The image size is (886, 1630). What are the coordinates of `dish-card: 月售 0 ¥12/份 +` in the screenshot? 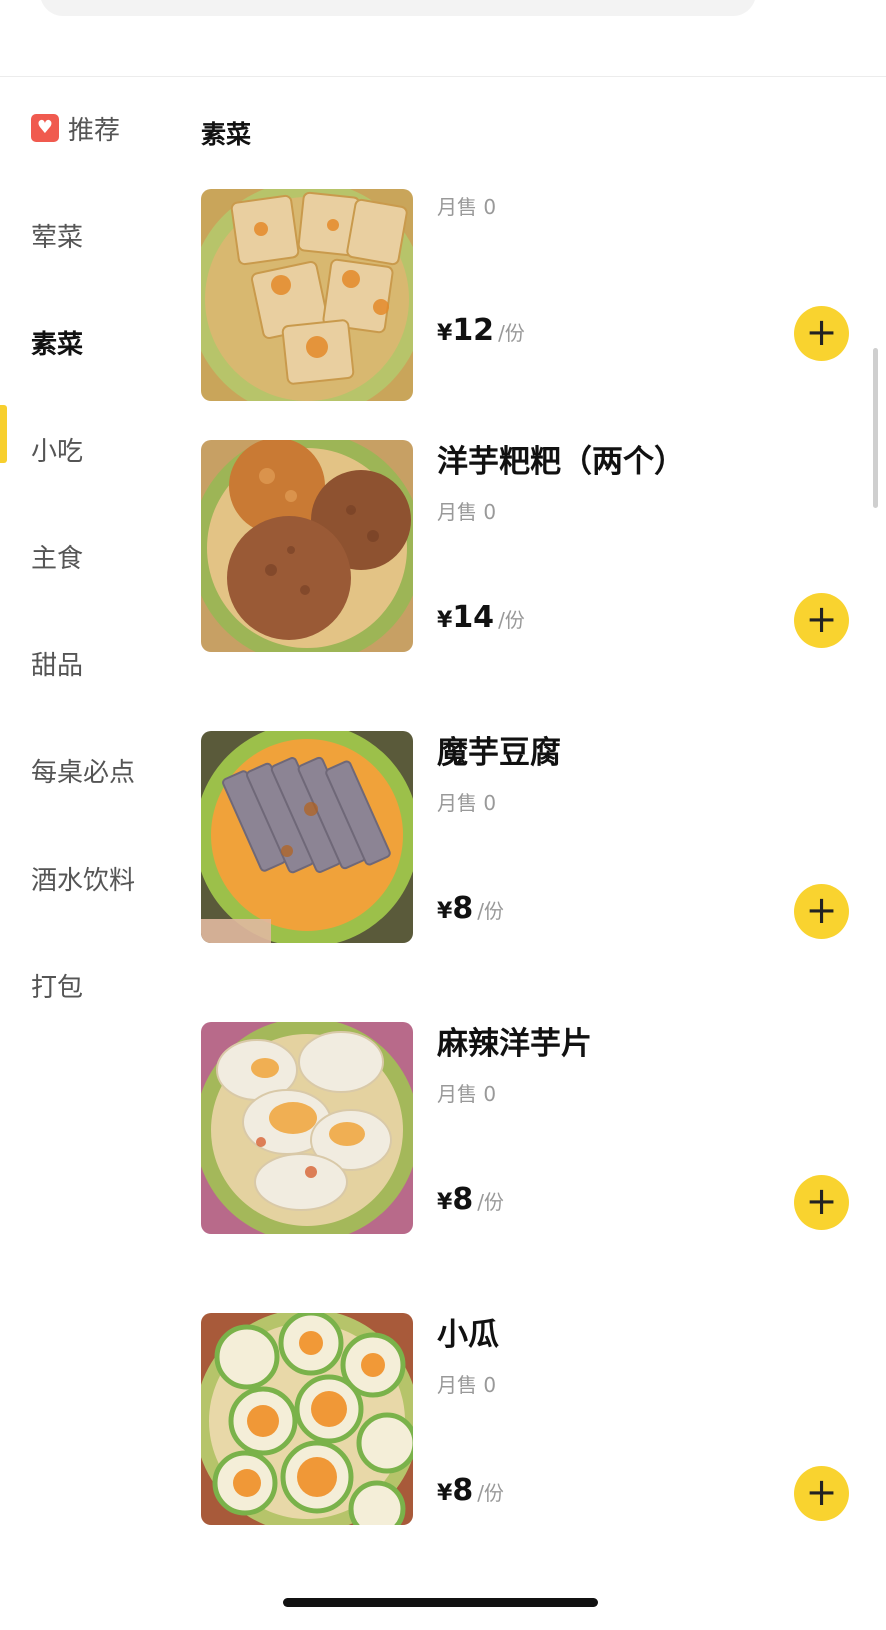 It's located at (531, 296).